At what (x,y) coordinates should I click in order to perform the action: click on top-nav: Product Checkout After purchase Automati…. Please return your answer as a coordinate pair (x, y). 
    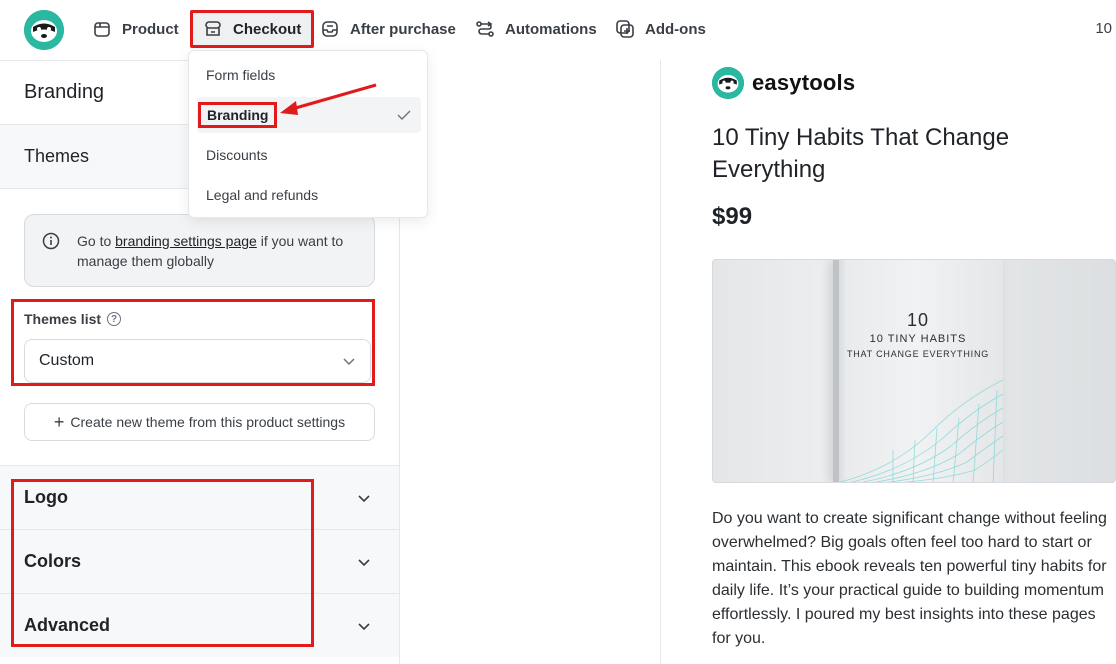
    Looking at the image, I should click on (558, 30).